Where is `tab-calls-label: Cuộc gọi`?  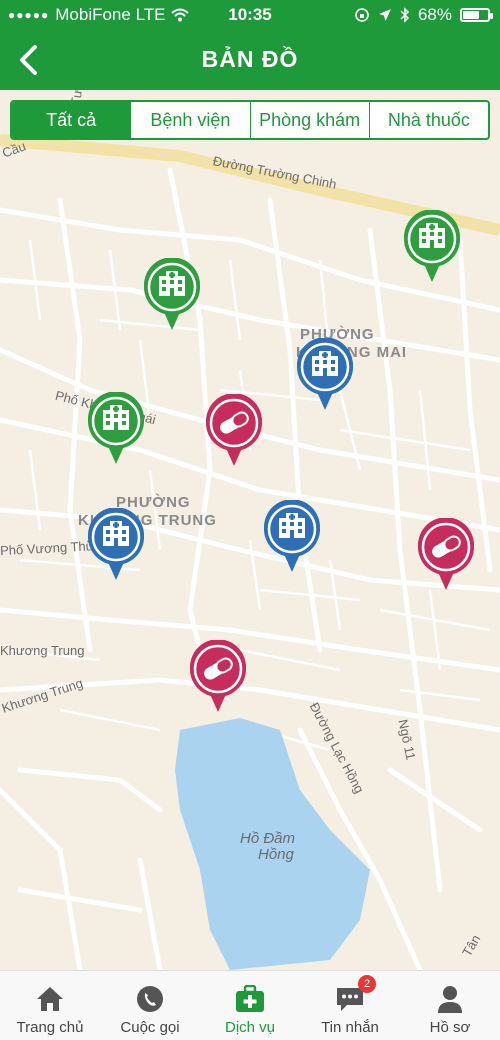
tab-calls-label: Cuộc gọi is located at coordinates (150, 1027).